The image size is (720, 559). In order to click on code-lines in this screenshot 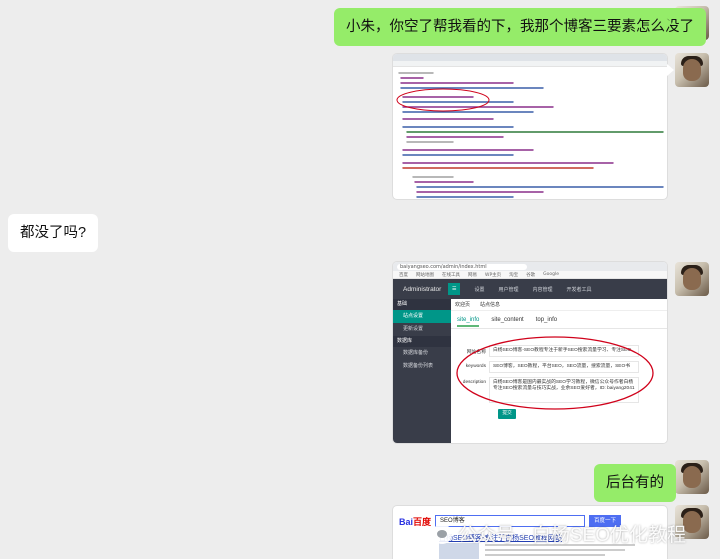, I will do `click(530, 135)`.